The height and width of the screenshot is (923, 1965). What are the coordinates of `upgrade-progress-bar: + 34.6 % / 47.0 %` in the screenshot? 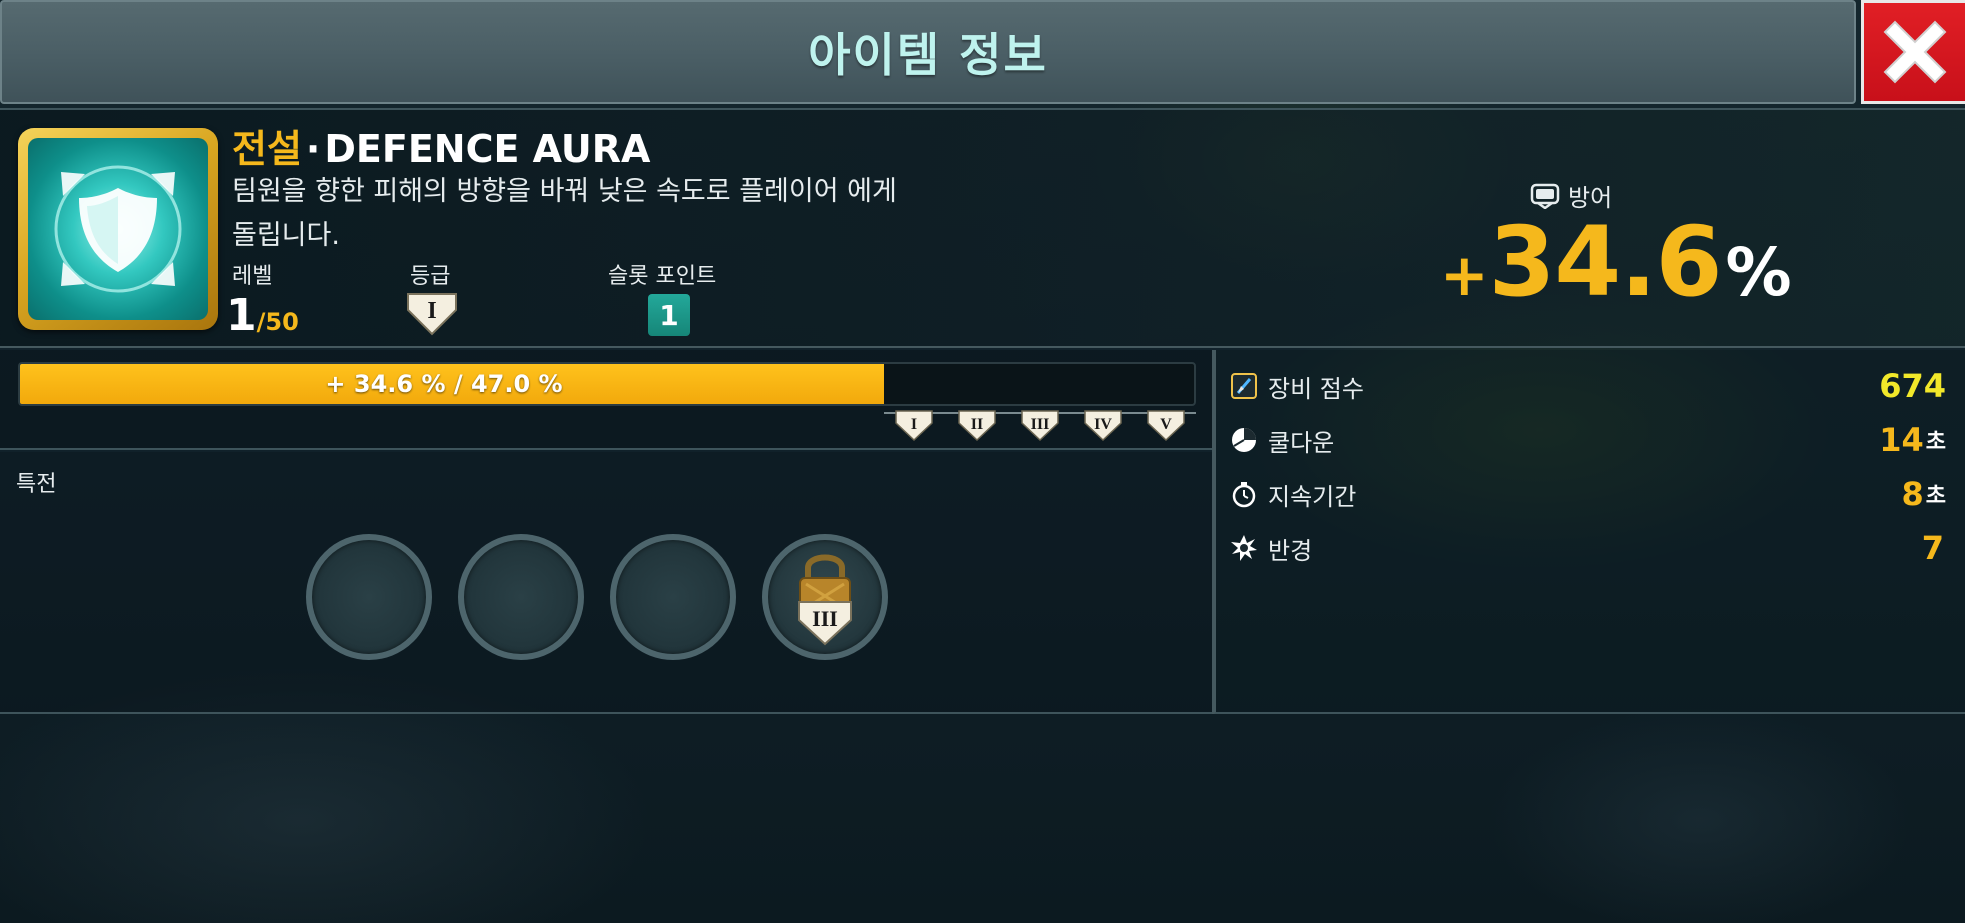 It's located at (607, 384).